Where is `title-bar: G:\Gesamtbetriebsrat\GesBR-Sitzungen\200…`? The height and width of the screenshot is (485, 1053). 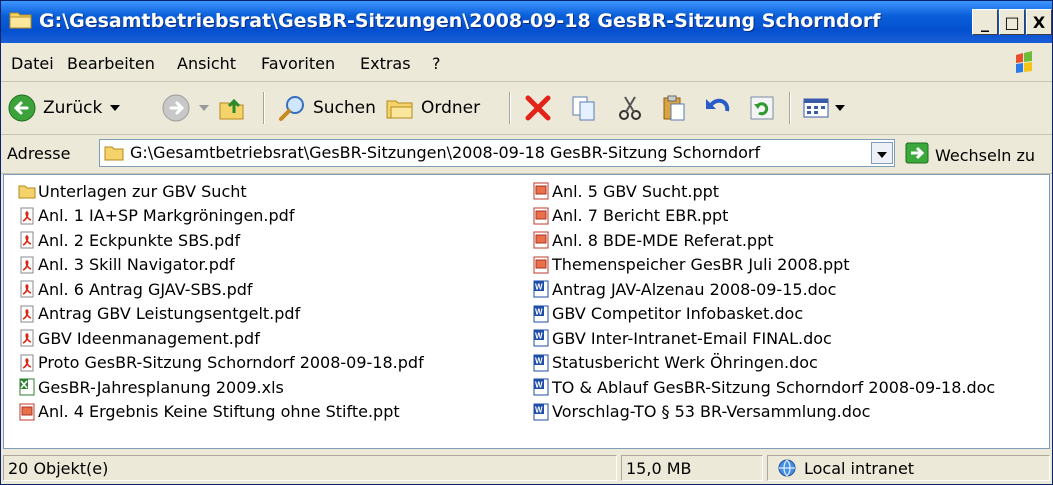
title-bar: G:\Gesamtbetriebsrat\GesBR-Sitzungen\200… is located at coordinates (526, 22).